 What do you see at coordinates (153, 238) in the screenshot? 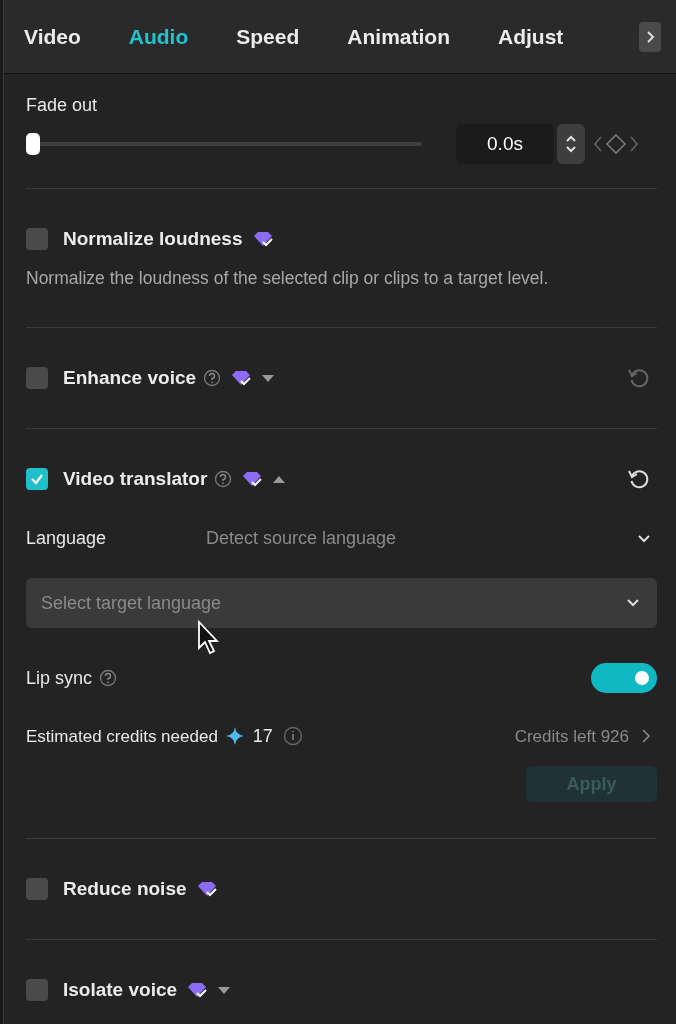
I see `section-title: Normalize loudness` at bounding box center [153, 238].